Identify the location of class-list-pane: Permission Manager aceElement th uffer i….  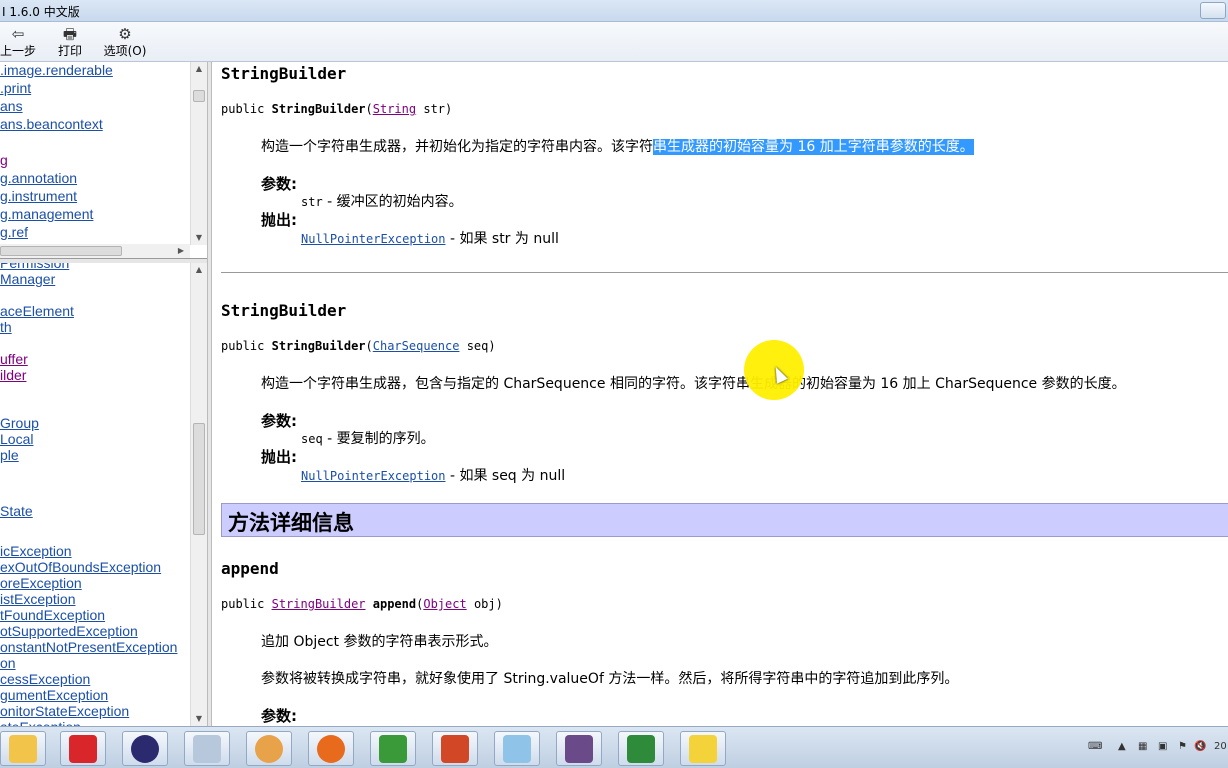
(103, 494).